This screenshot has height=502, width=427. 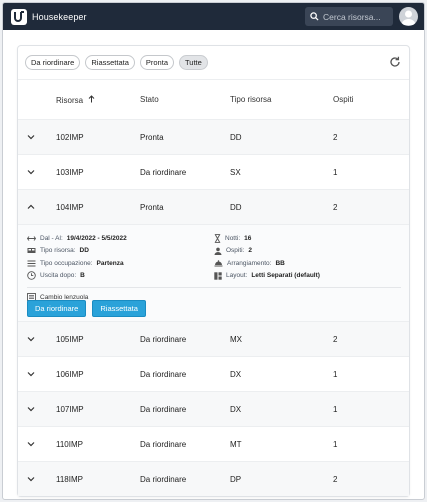 What do you see at coordinates (69, 444) in the screenshot?
I see `cell-risorsa: 110IMP` at bounding box center [69, 444].